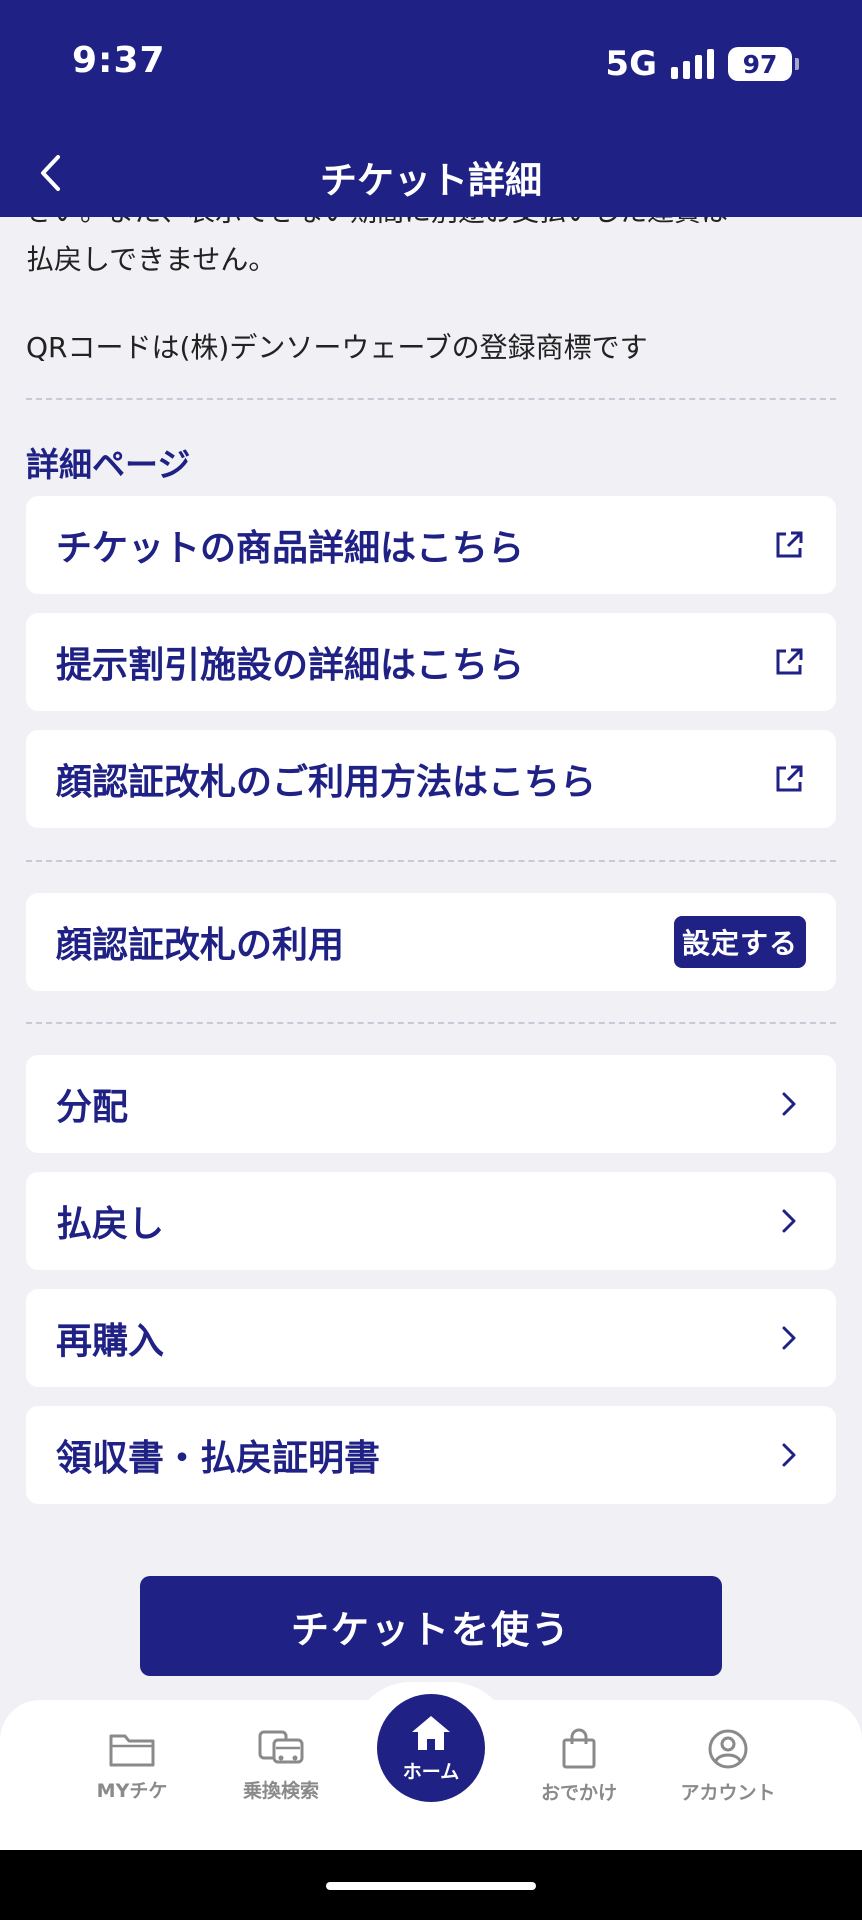 The height and width of the screenshot is (1920, 862). What do you see at coordinates (578, 1793) in the screenshot?
I see `tab-label: おでかけ` at bounding box center [578, 1793].